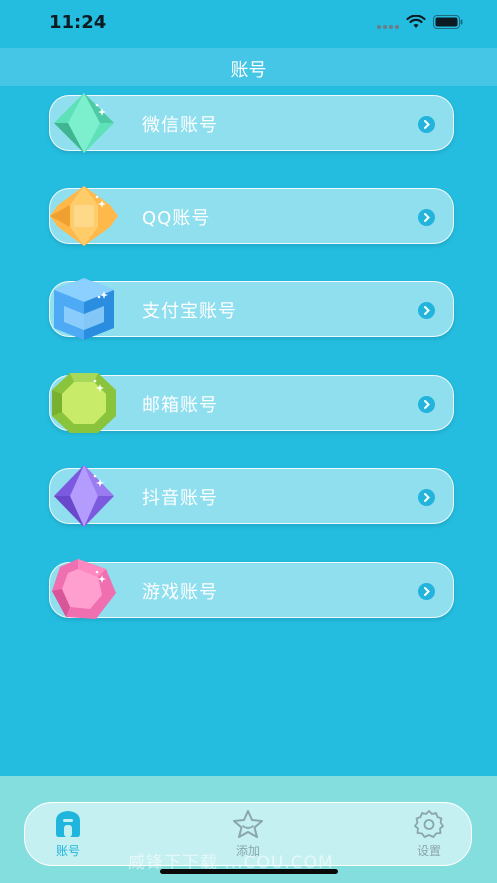  I want to click on account-label: 邮箱账号, so click(180, 405).